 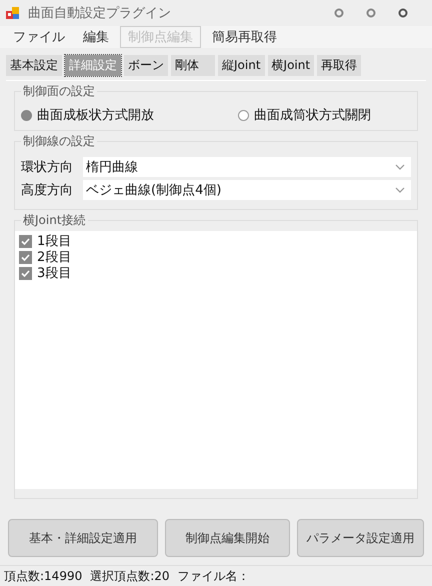 I want to click on tab: 基本設定, so click(x=34, y=65).